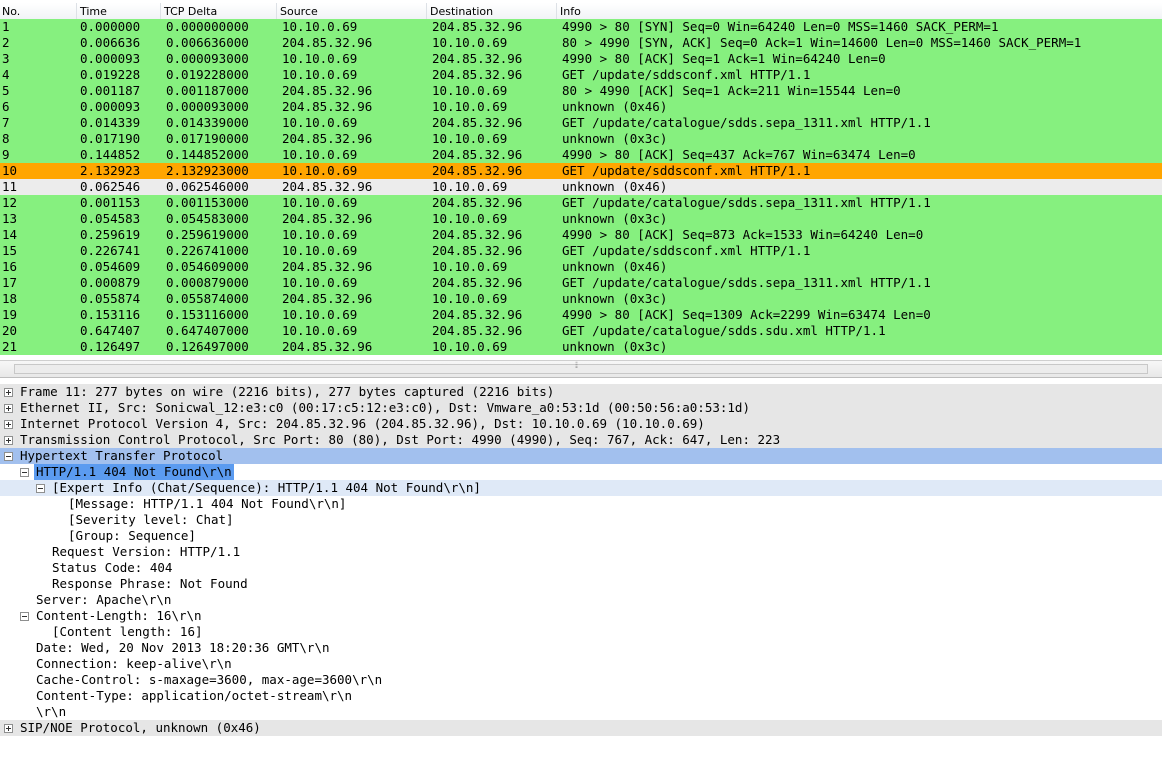 The height and width of the screenshot is (766, 1162). I want to click on packet-tcp-delta: 0.006636000, so click(207, 42).